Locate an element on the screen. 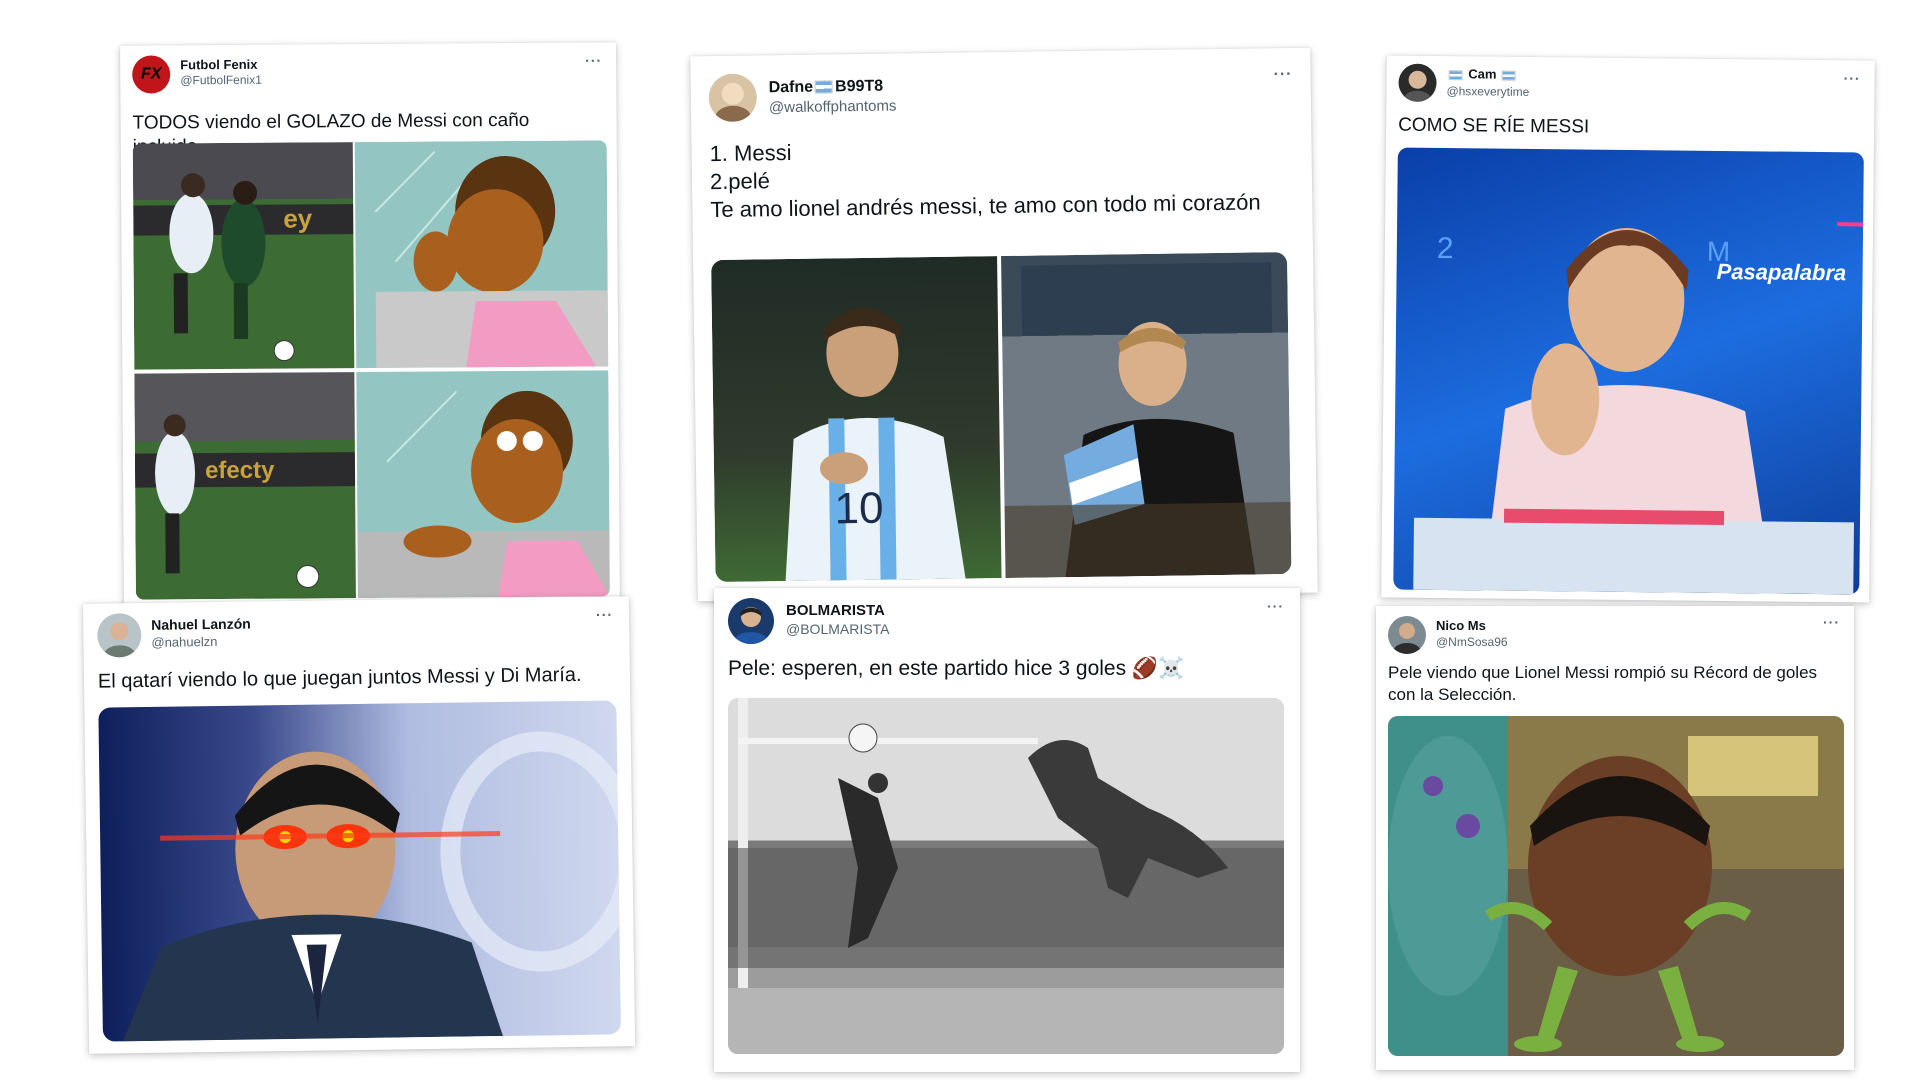 The width and height of the screenshot is (1920, 1080). author-name: Nahuel Lanzón is located at coordinates (201, 623).